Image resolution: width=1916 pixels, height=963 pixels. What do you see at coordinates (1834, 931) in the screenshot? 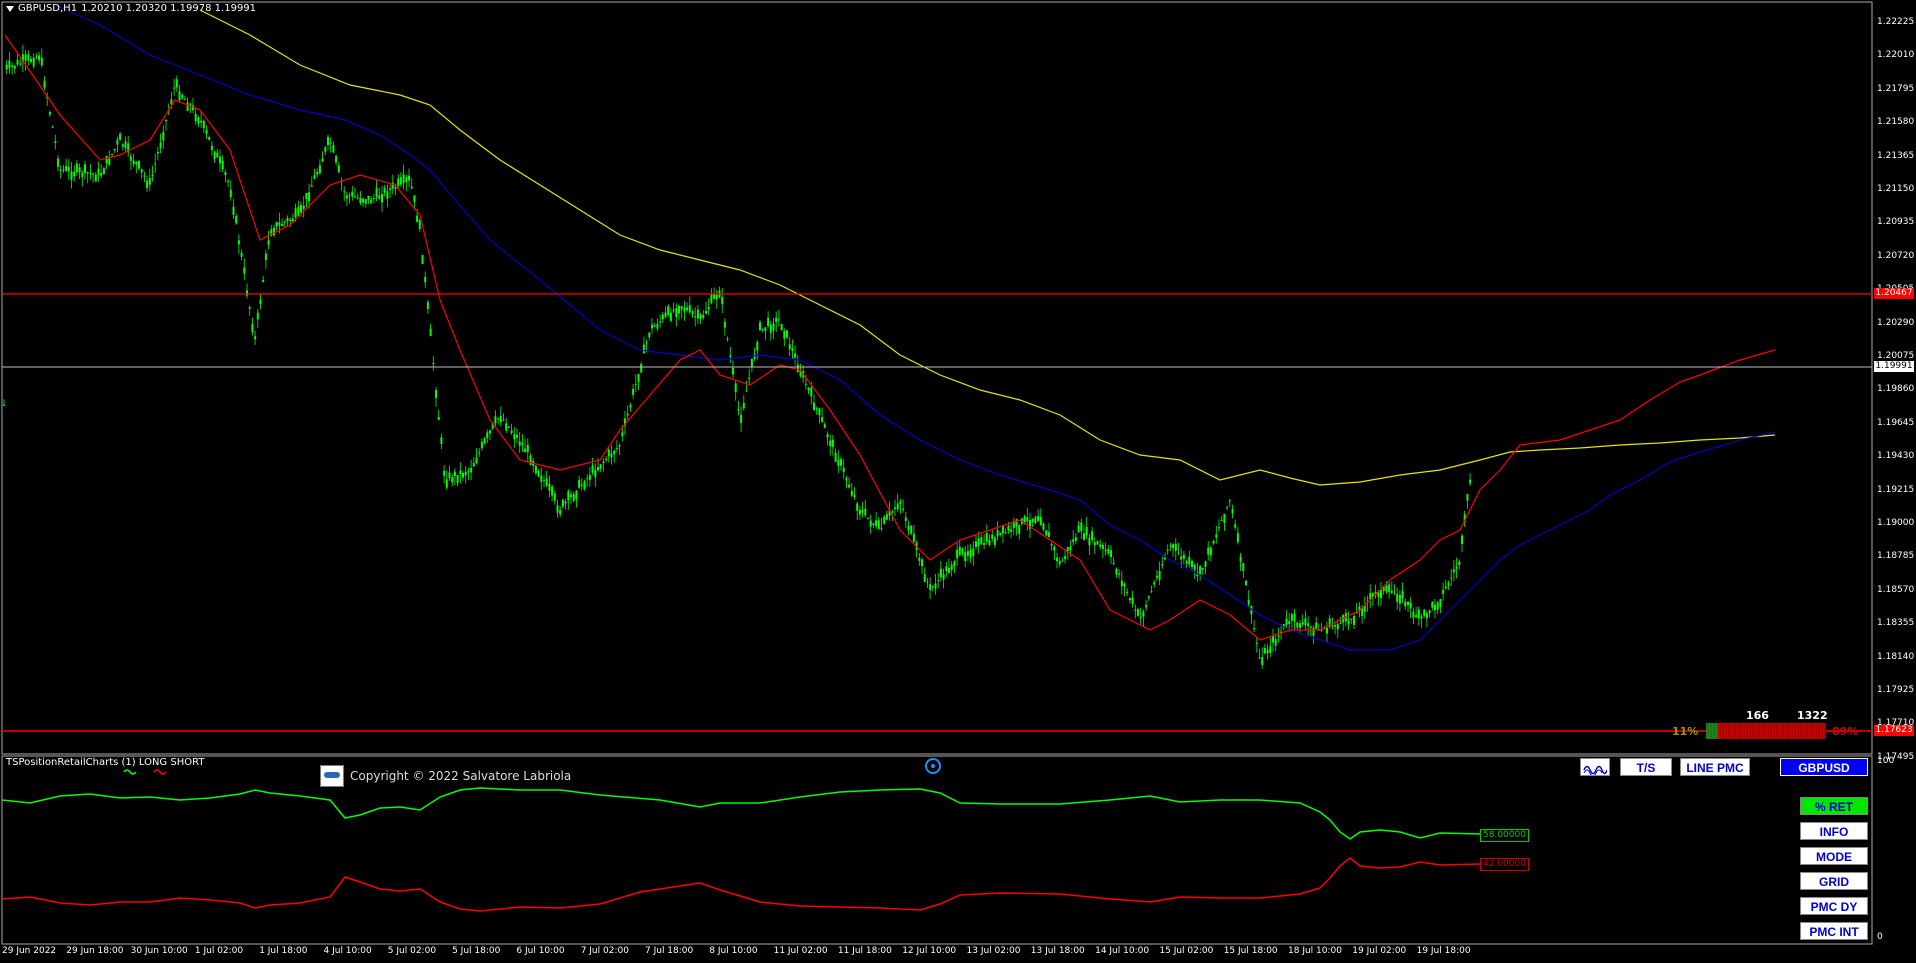
I see `pmc-int-button: PMC INT` at bounding box center [1834, 931].